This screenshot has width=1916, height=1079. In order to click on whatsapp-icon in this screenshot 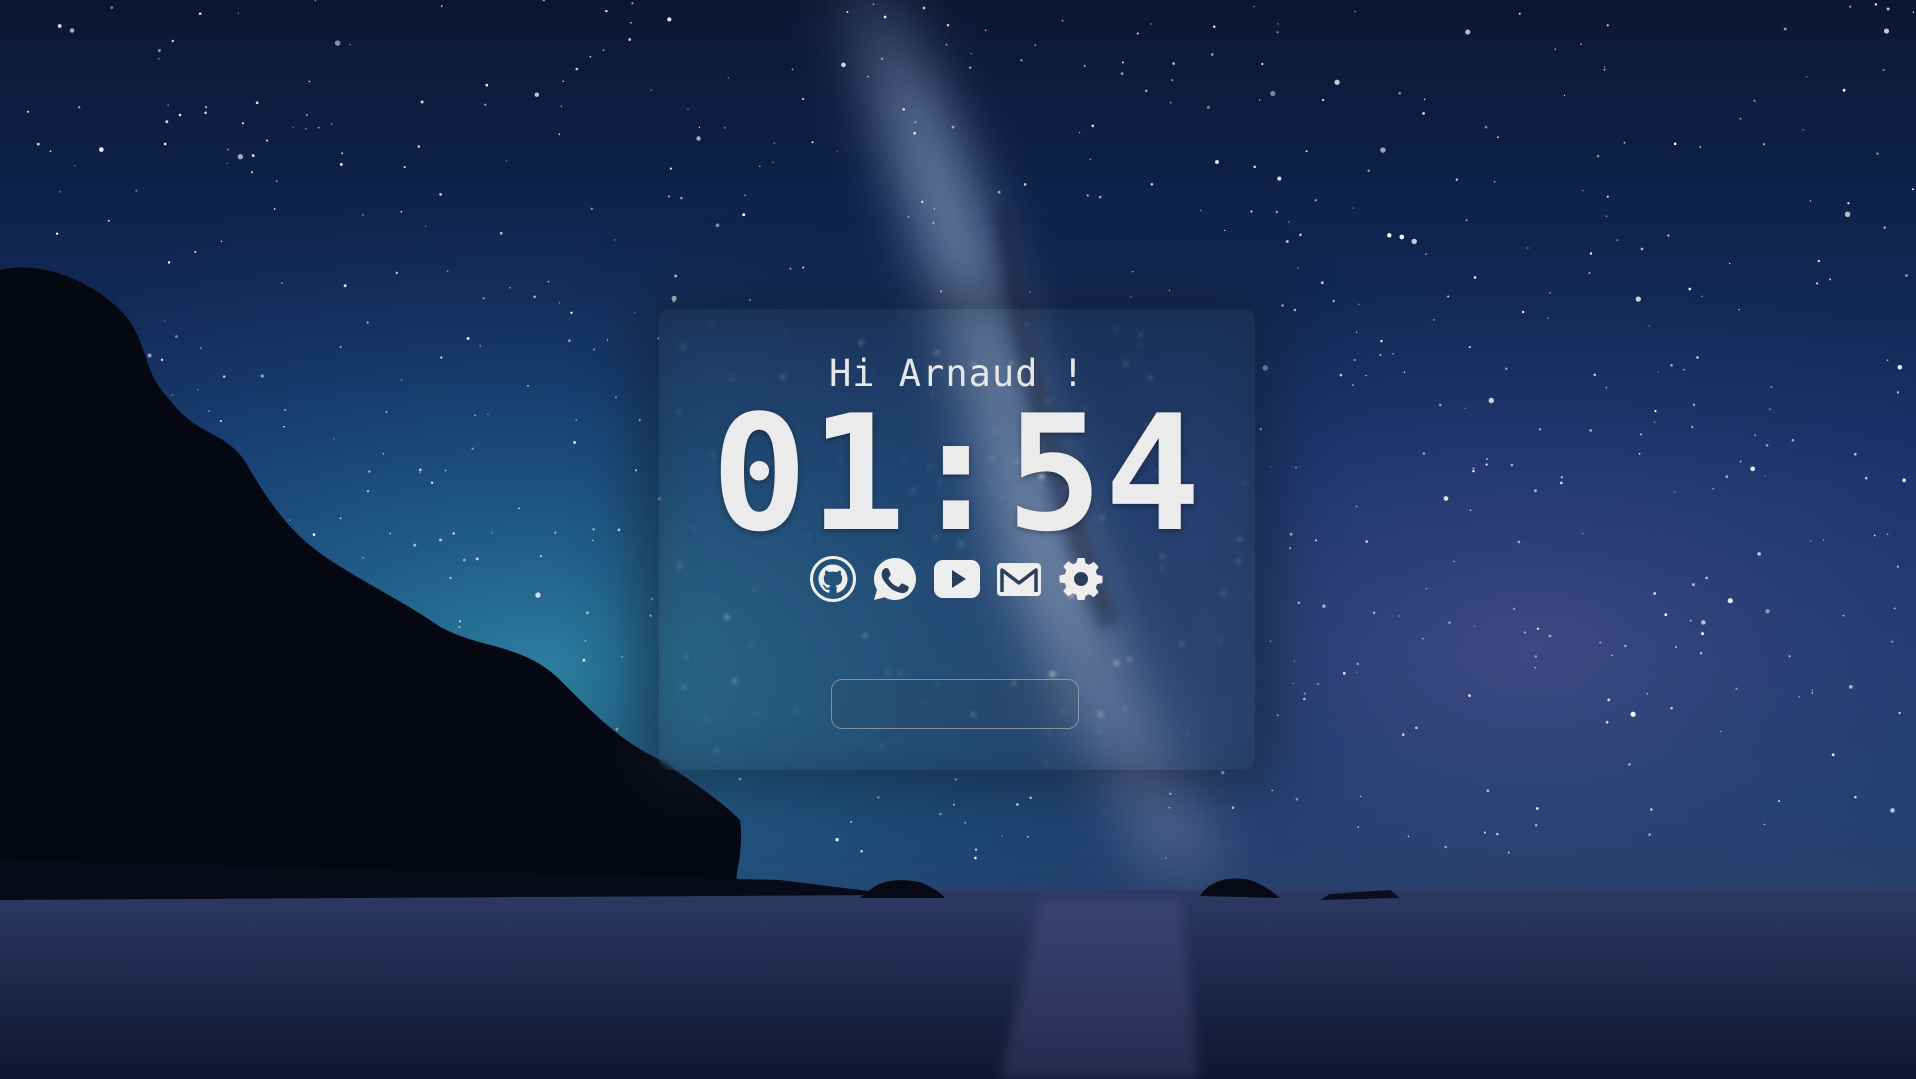, I will do `click(895, 579)`.